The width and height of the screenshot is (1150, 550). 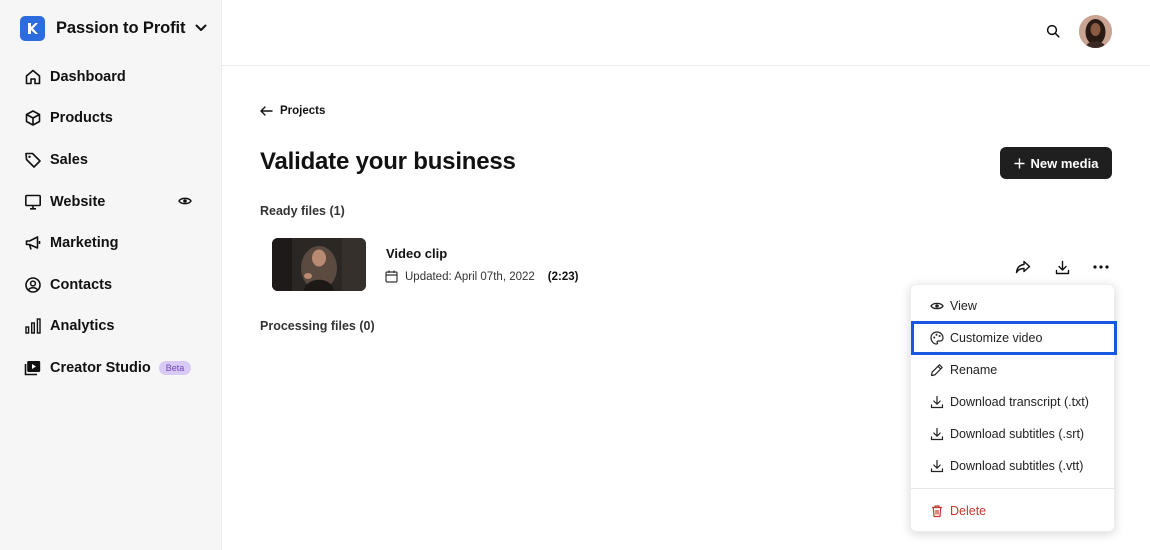 I want to click on file-meta: Updated: April 07th, 2022 (2:23), so click(x=481, y=276).